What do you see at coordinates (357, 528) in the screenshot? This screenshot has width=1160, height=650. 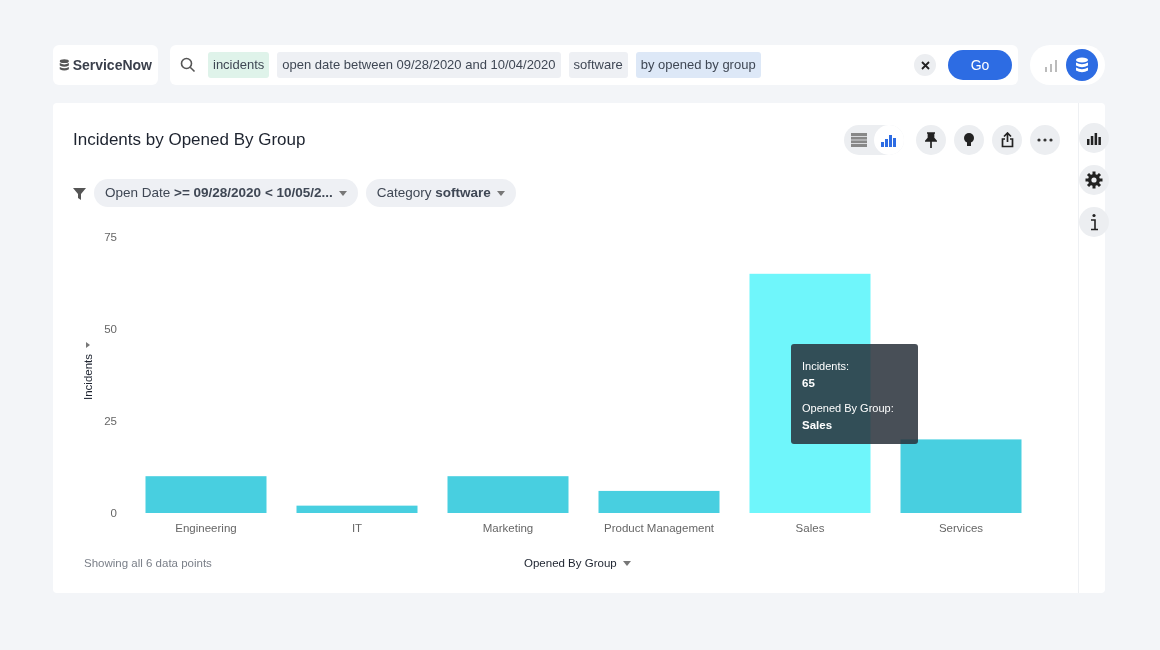 I see `x-tick-label: IT` at bounding box center [357, 528].